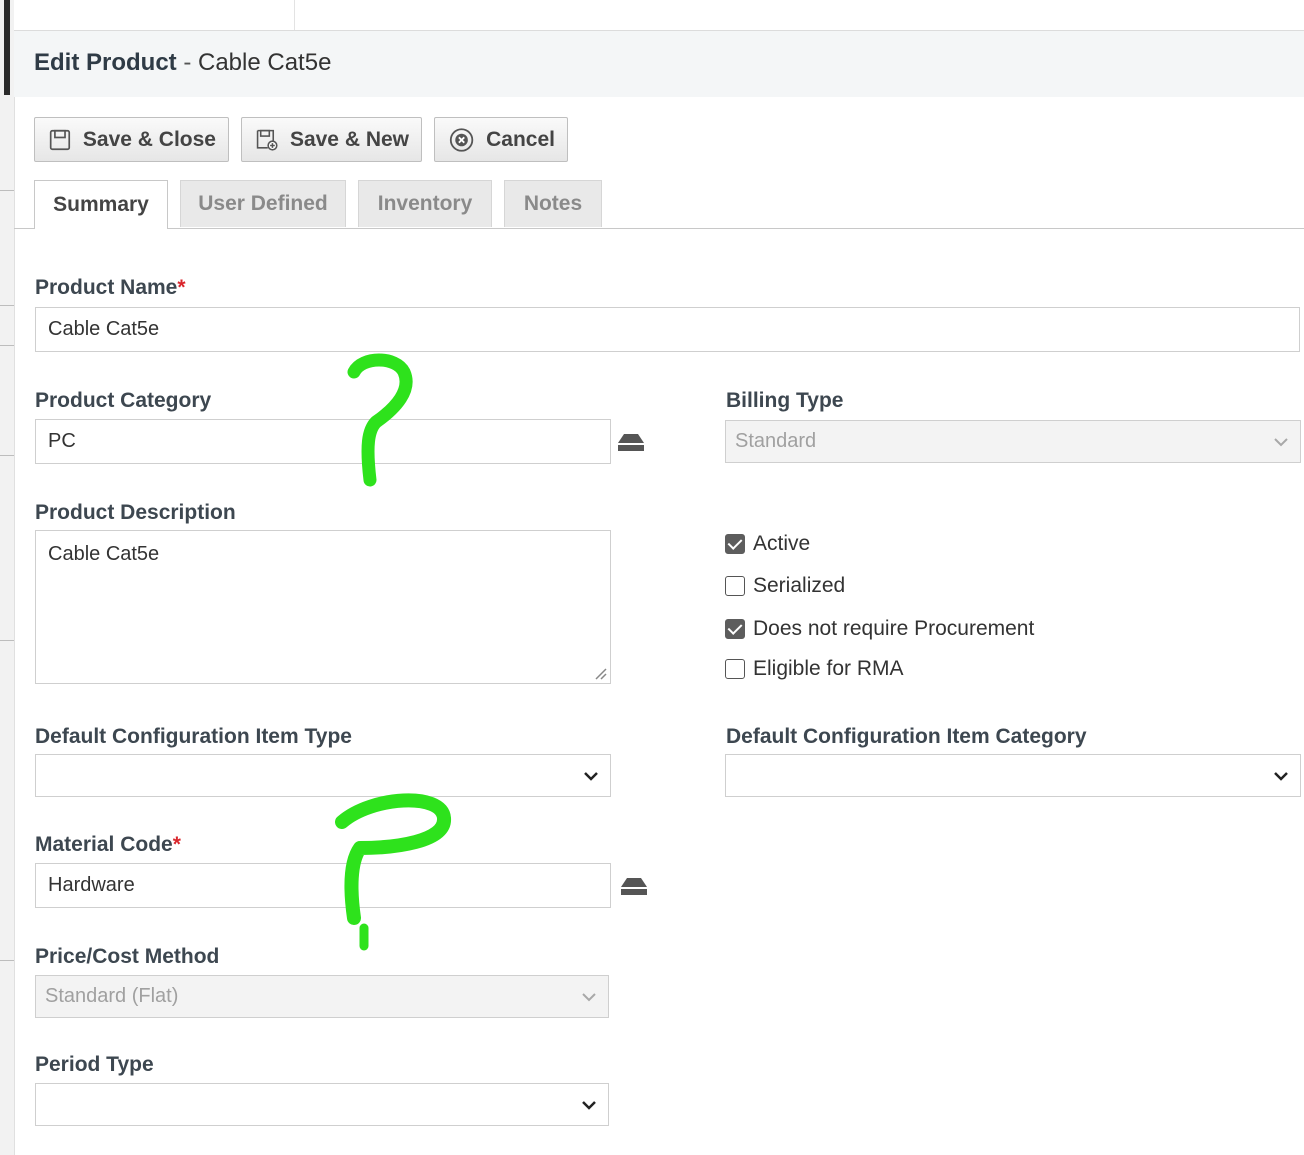  I want to click on circle-x-icon, so click(461, 139).